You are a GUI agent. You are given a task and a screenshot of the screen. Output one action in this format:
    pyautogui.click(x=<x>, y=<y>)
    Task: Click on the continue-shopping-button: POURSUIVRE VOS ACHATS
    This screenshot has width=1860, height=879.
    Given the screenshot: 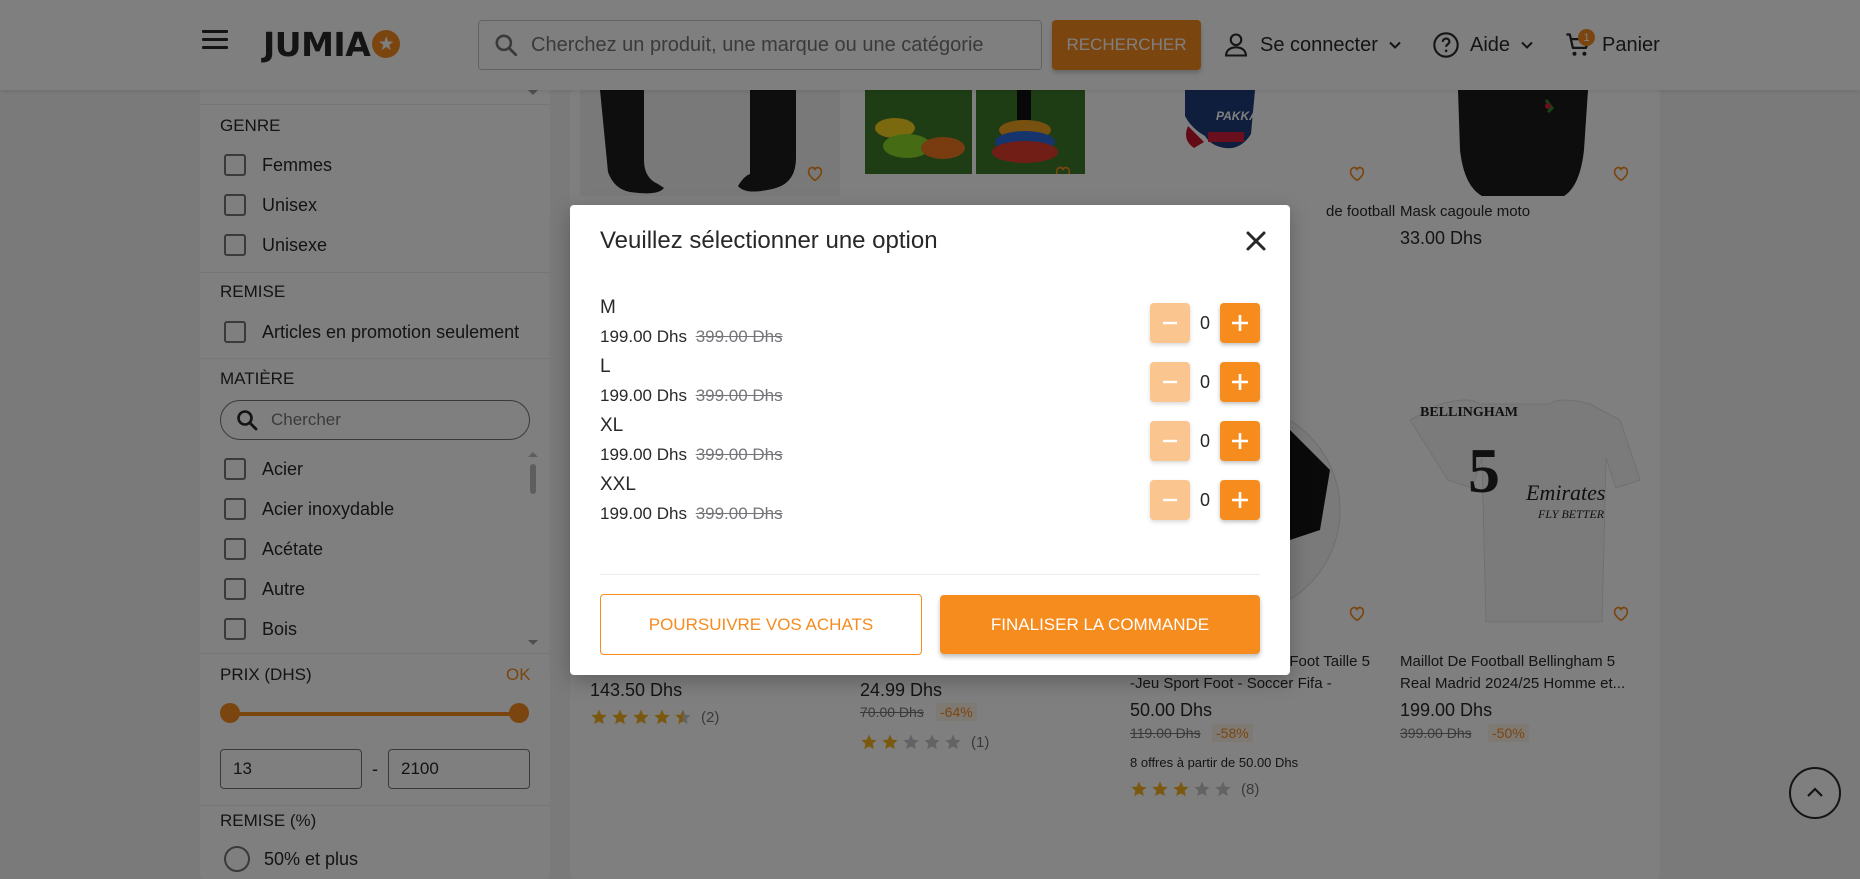 What is the action you would take?
    pyautogui.click(x=761, y=624)
    